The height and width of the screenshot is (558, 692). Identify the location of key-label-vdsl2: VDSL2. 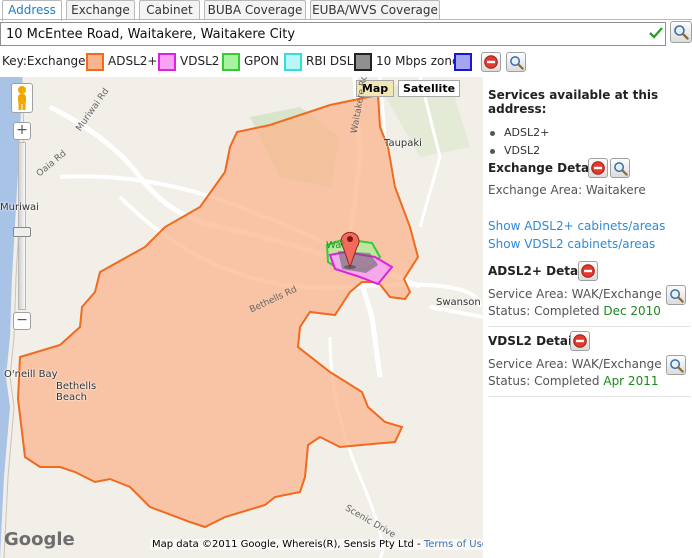
(200, 61).